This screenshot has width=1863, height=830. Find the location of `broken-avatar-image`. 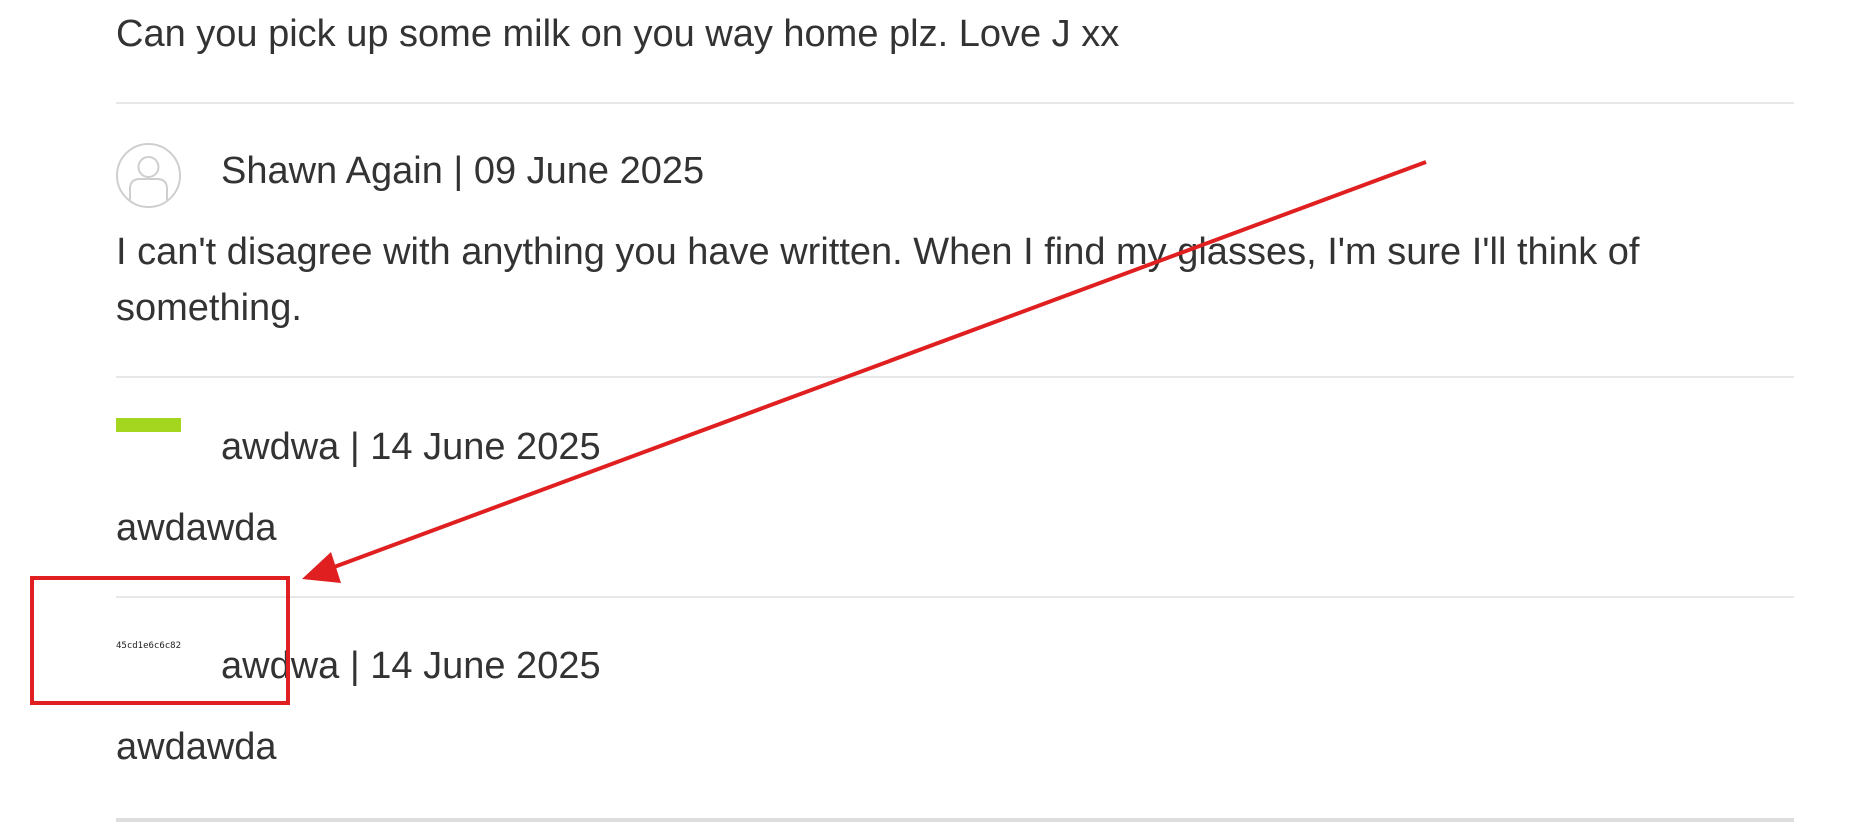

broken-avatar-image is located at coordinates (148, 450).